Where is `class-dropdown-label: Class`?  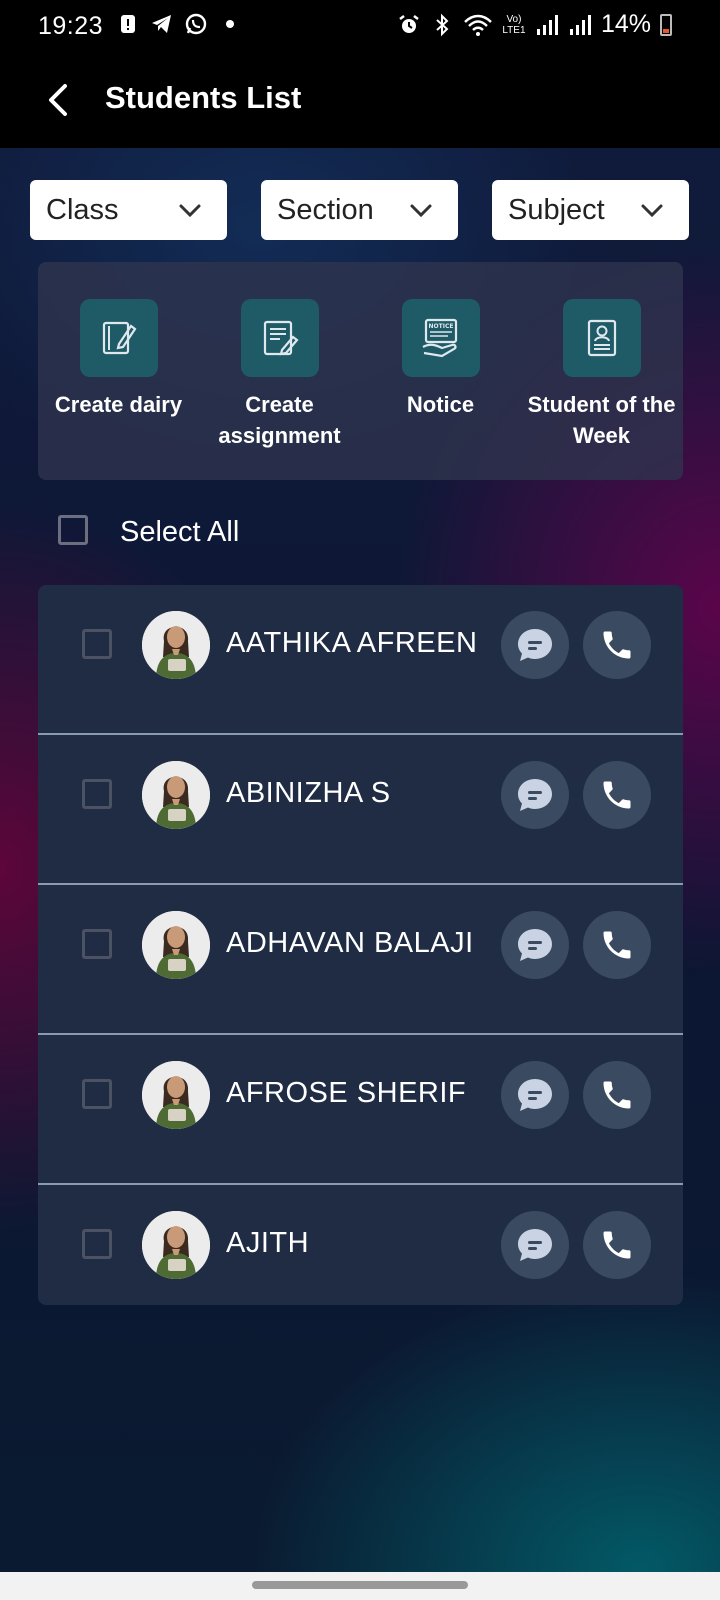 class-dropdown-label: Class is located at coordinates (82, 209).